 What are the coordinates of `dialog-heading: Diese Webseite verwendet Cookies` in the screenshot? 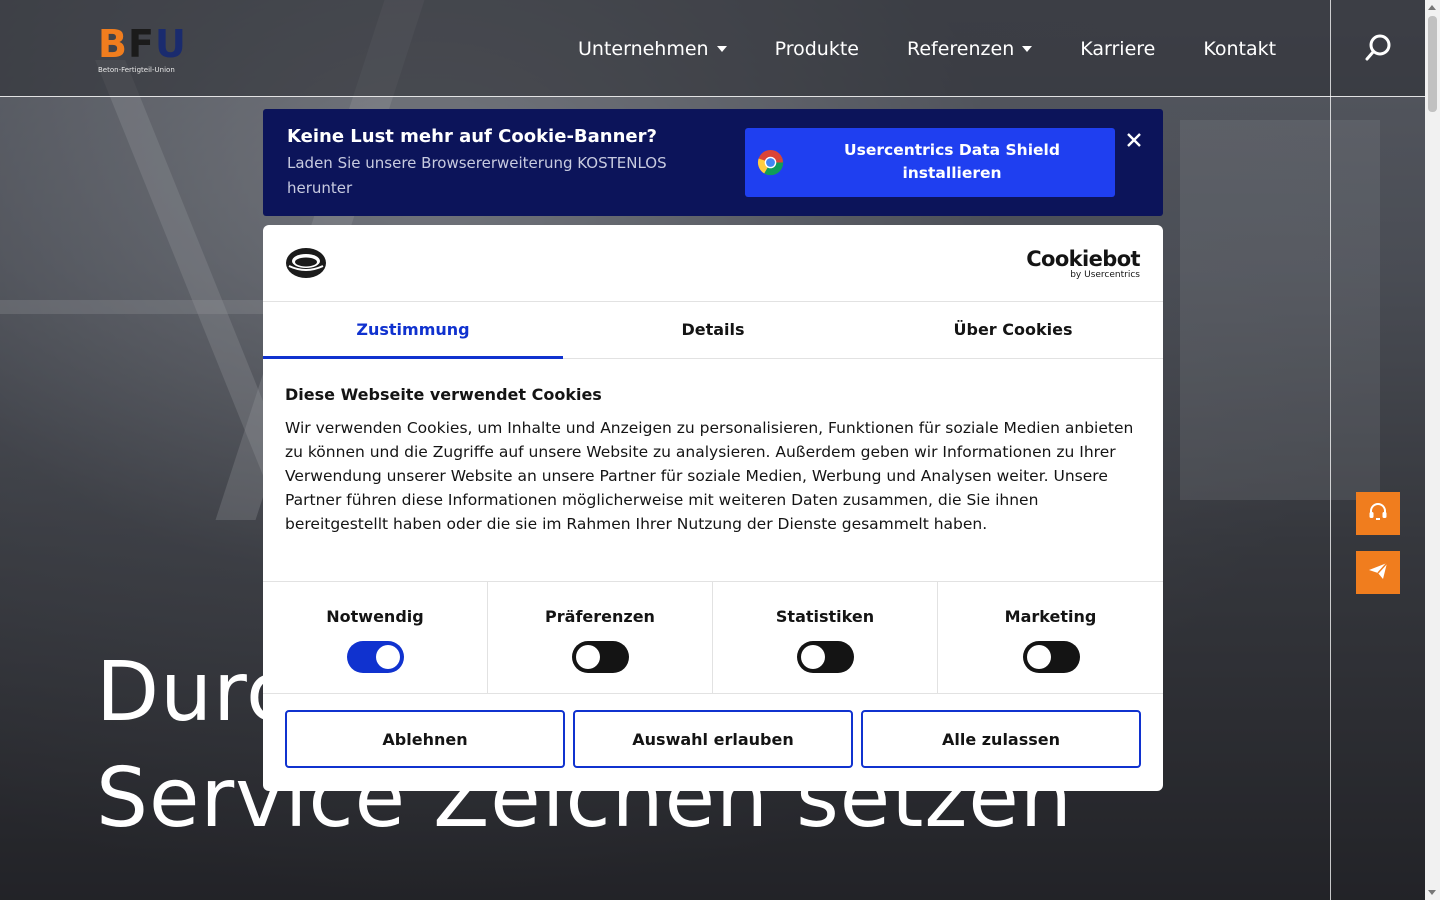 It's located at (443, 394).